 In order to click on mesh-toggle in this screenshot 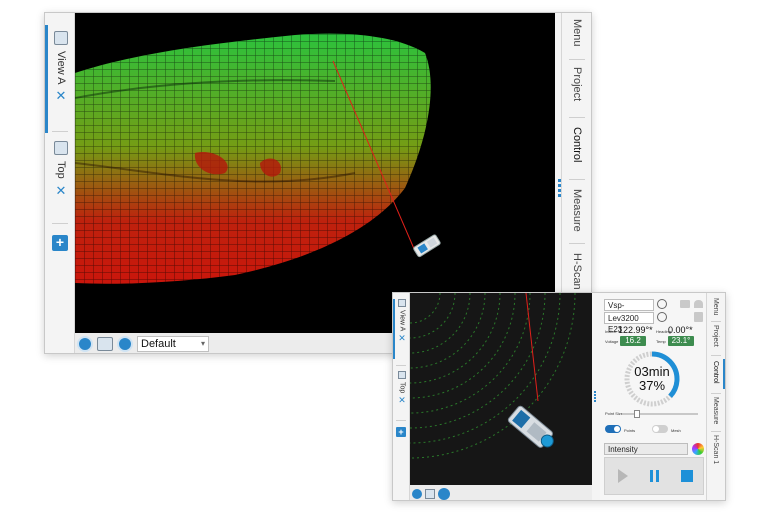, I will do `click(660, 429)`.